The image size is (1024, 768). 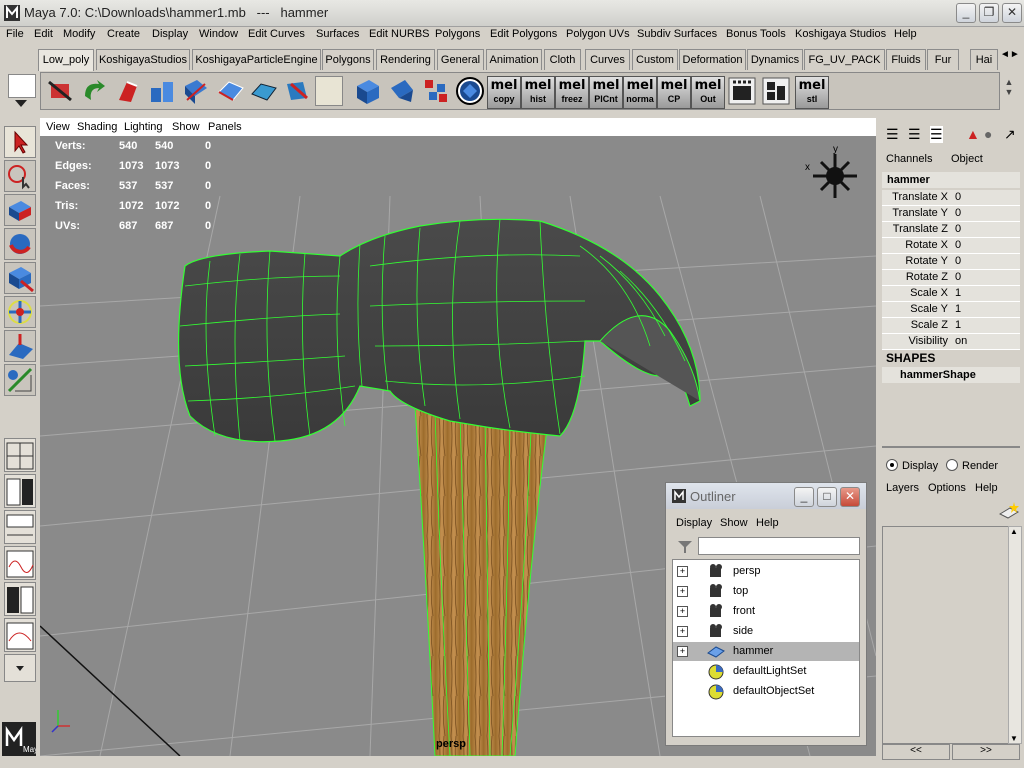 What do you see at coordinates (143, 59) in the screenshot?
I see `shelf-tab-koshigaya-studios: KoshigayaStudios` at bounding box center [143, 59].